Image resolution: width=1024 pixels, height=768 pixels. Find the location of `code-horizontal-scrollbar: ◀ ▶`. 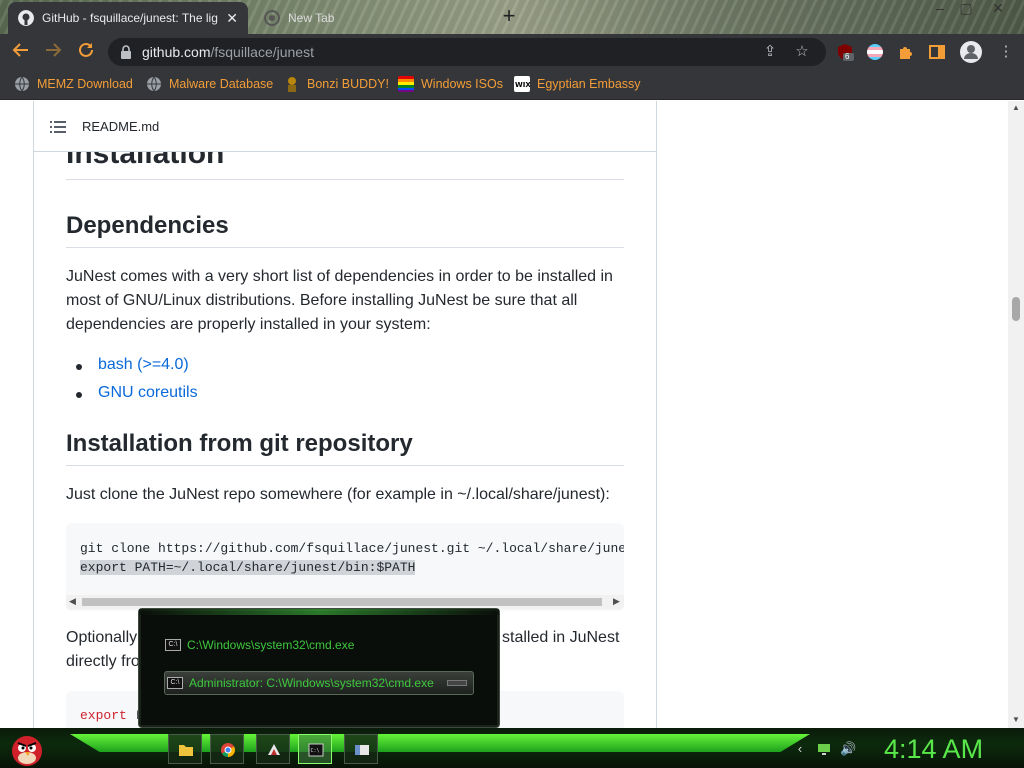

code-horizontal-scrollbar: ◀ ▶ is located at coordinates (345, 602).